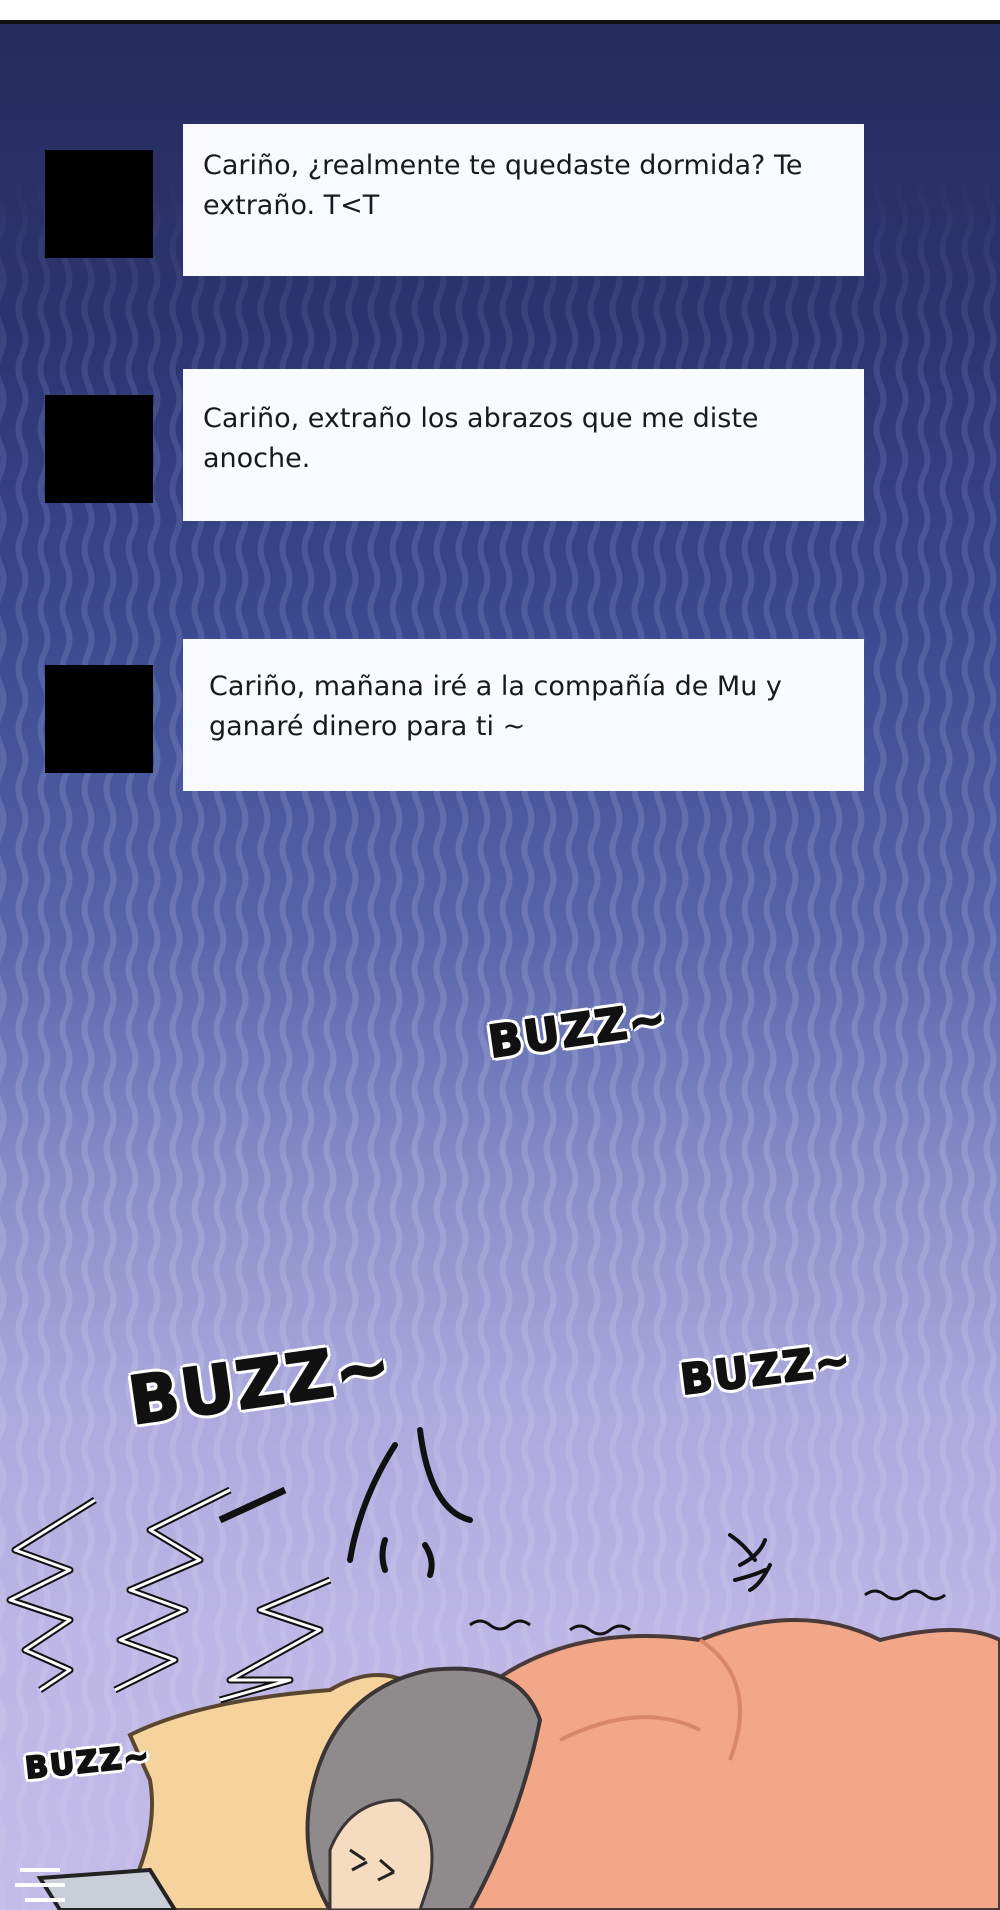 The image size is (1000, 1910). What do you see at coordinates (410, 1502) in the screenshot?
I see `annoyance-lines` at bounding box center [410, 1502].